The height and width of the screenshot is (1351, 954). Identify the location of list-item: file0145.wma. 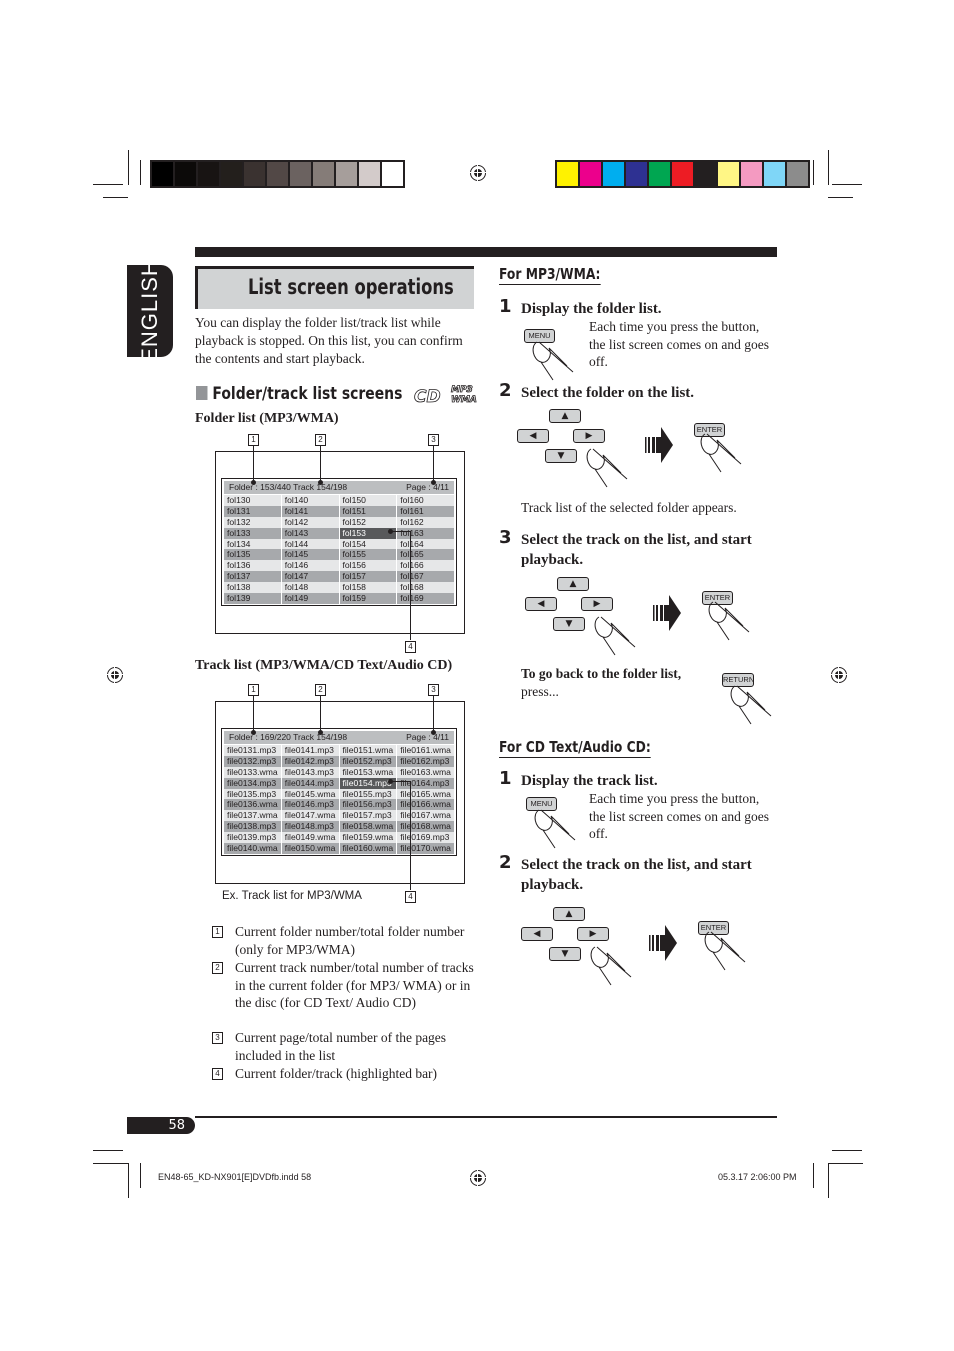
(310, 794).